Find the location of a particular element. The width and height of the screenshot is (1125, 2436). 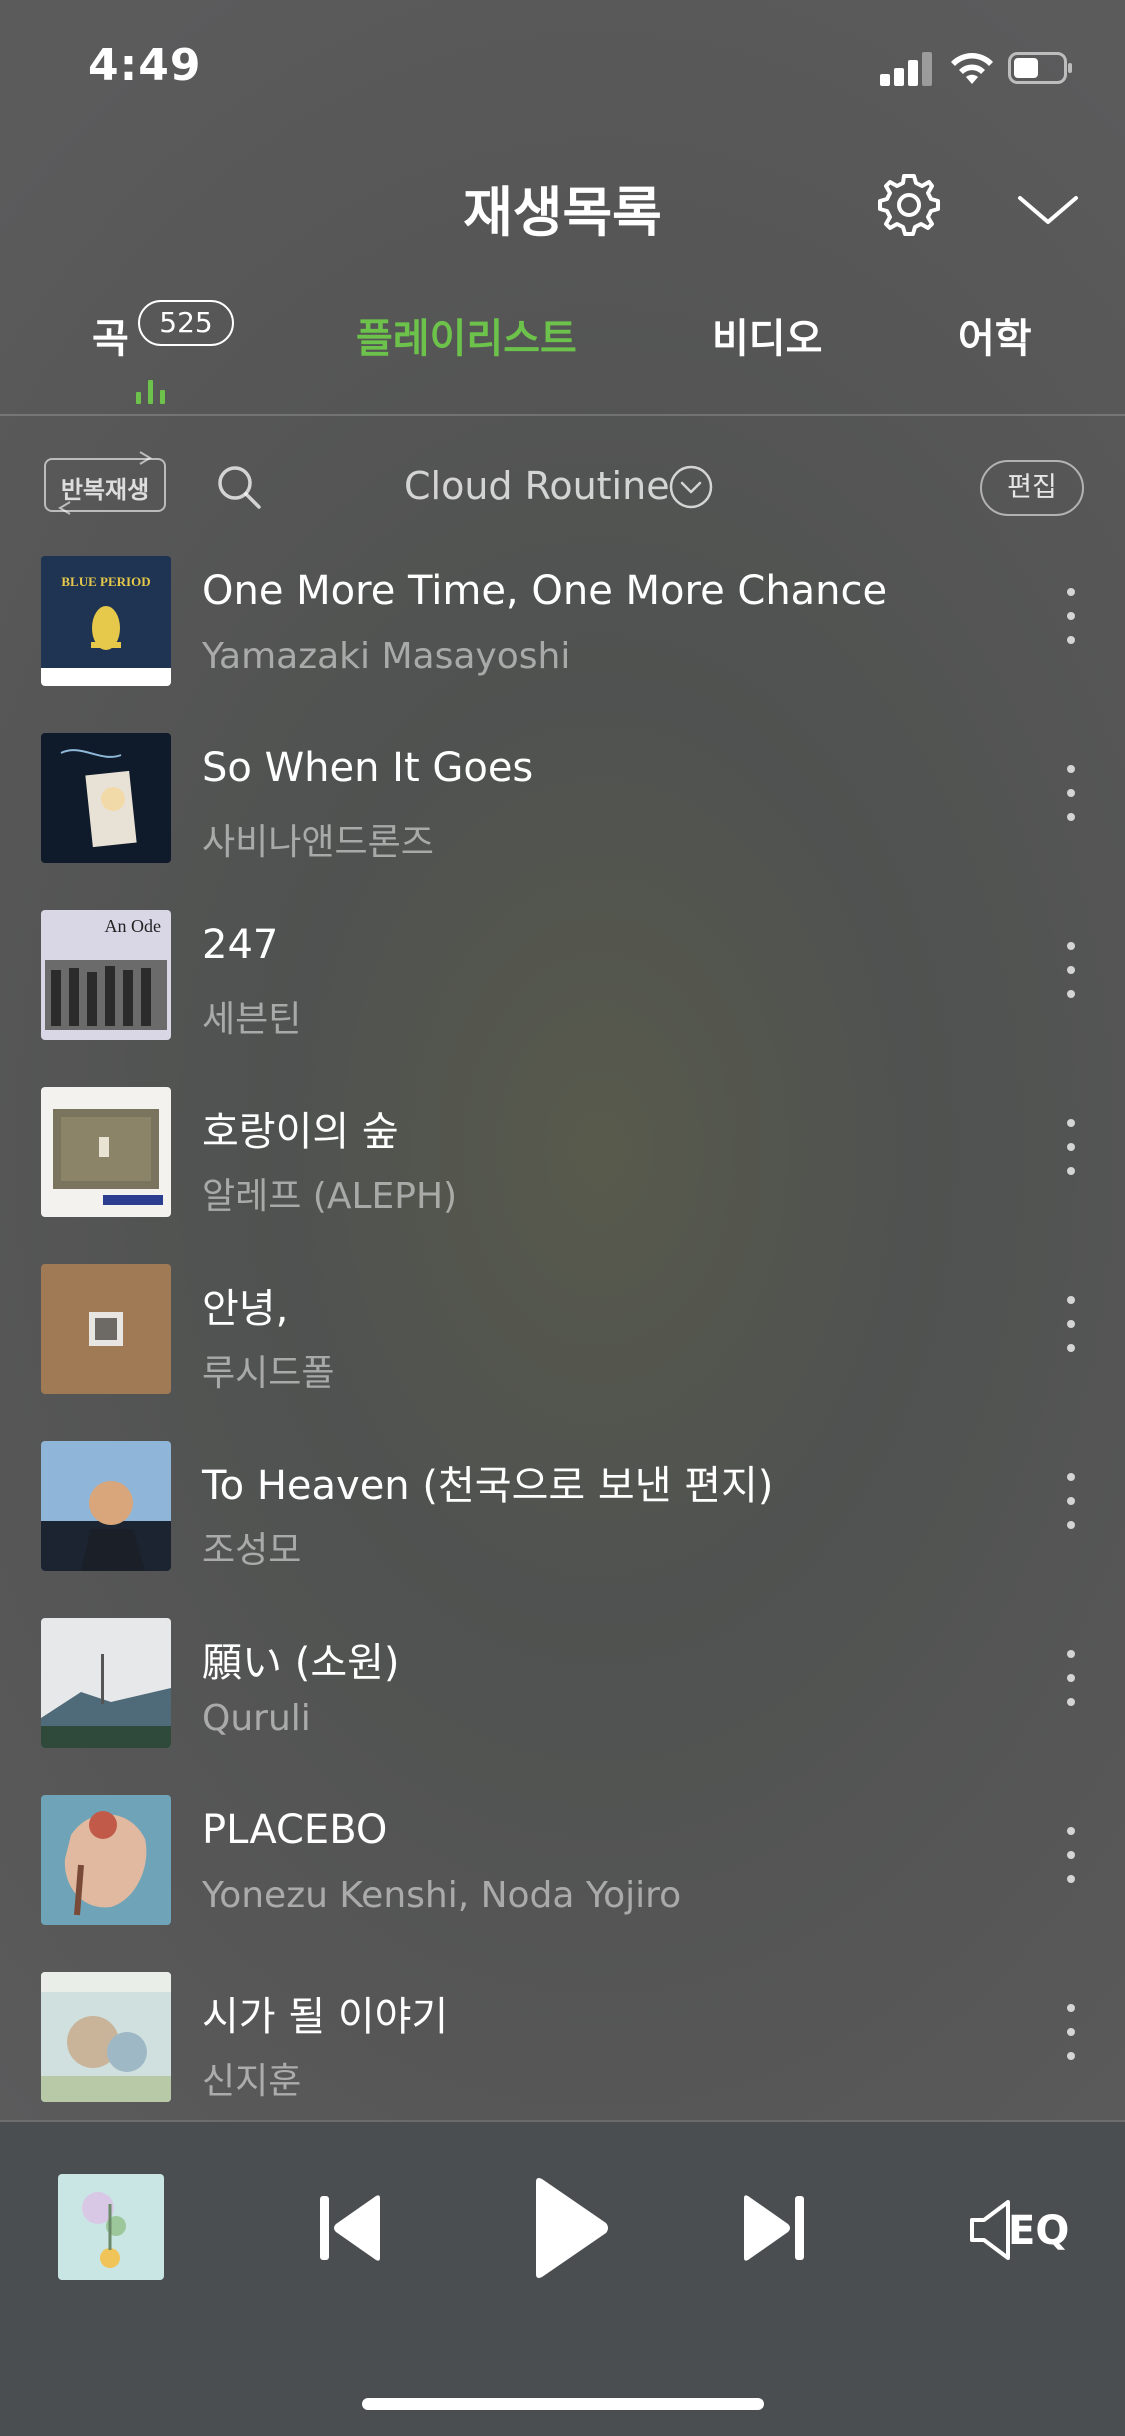

tab-songs: 곡 525 is located at coordinates (163, 332).